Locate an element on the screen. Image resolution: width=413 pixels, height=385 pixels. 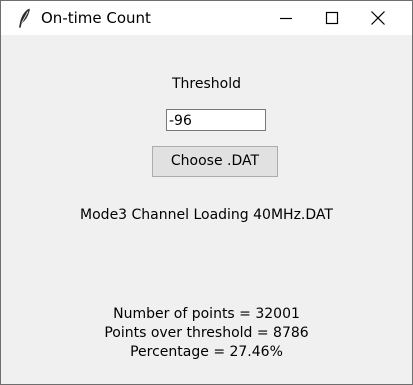
loaded-file-label: Mode3 Channel Loading 40MHz.DAT is located at coordinates (206, 215).